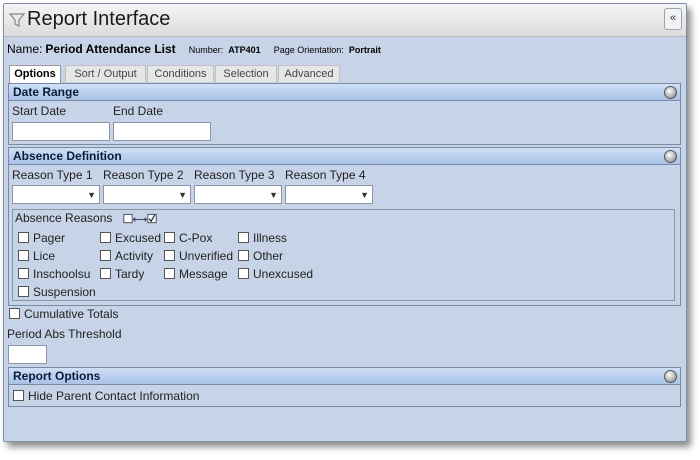 The image size is (700, 460). Describe the element at coordinates (126, 256) in the screenshot. I see `reason-checkbox: Activity` at that location.